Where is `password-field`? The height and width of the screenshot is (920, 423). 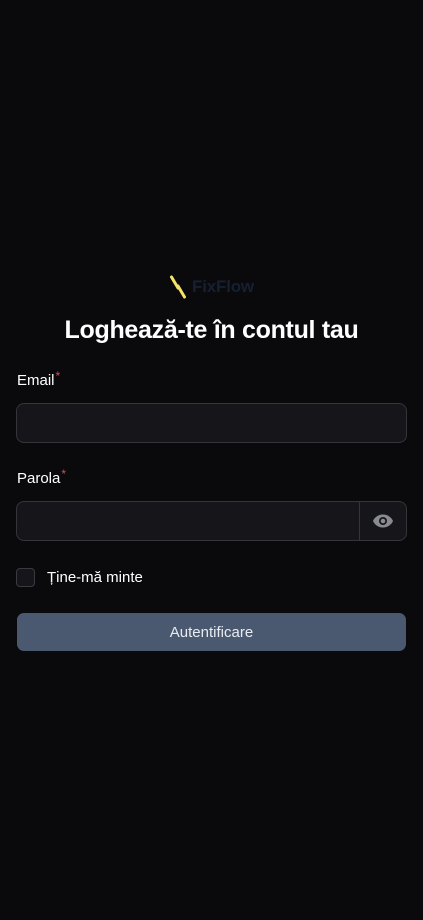
password-field is located at coordinates (188, 521).